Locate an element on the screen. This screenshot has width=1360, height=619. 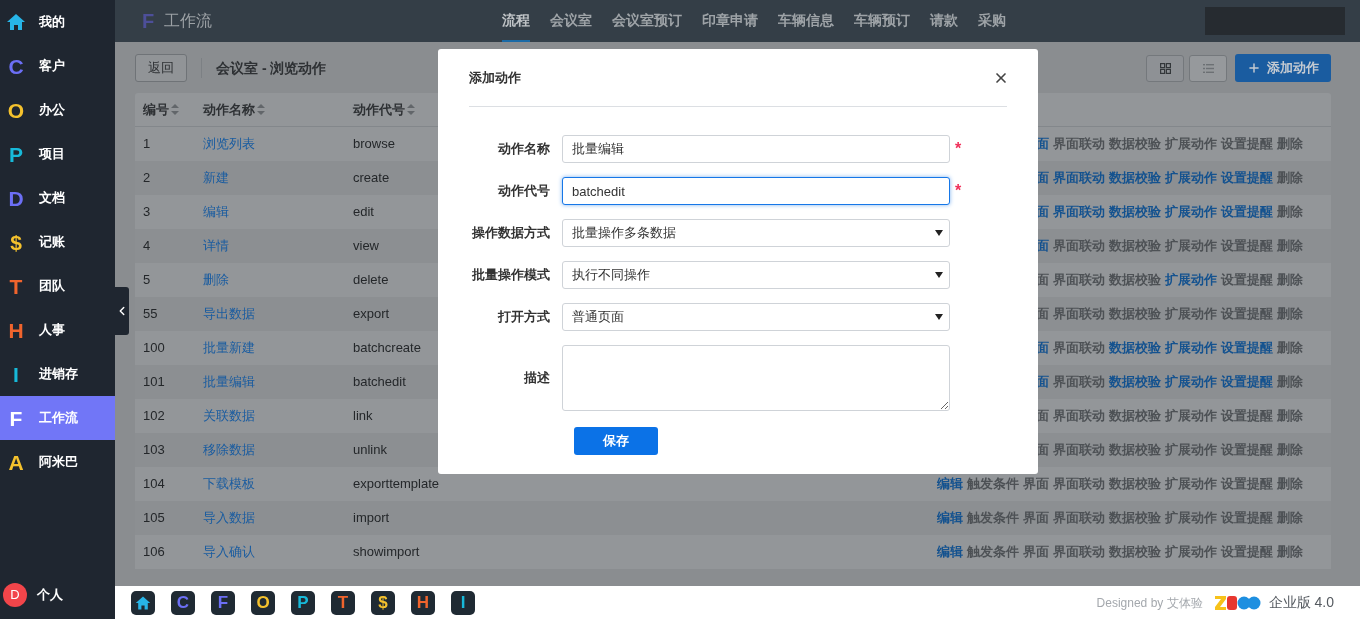
action-name-link: 下载模板 is located at coordinates (229, 484).